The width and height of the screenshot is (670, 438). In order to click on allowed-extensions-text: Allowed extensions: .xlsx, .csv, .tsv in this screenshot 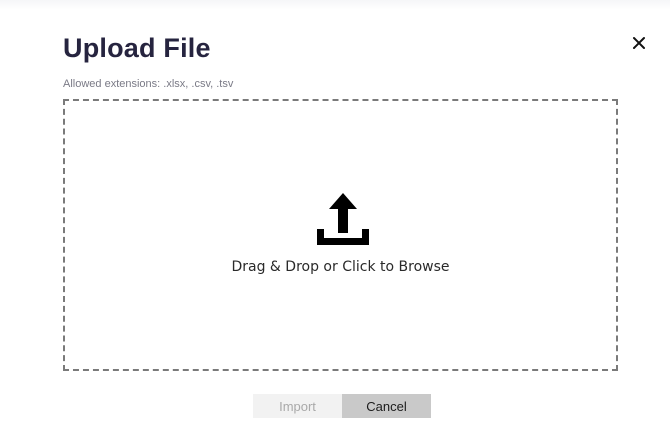, I will do `click(148, 84)`.